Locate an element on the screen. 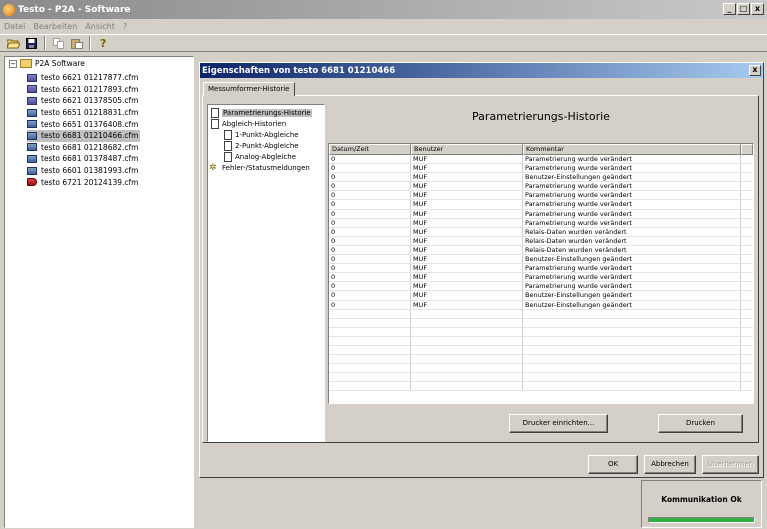 The image size is (767, 529). nav-item-abgleich-historien: Abgleich-Historien is located at coordinates (248, 124).